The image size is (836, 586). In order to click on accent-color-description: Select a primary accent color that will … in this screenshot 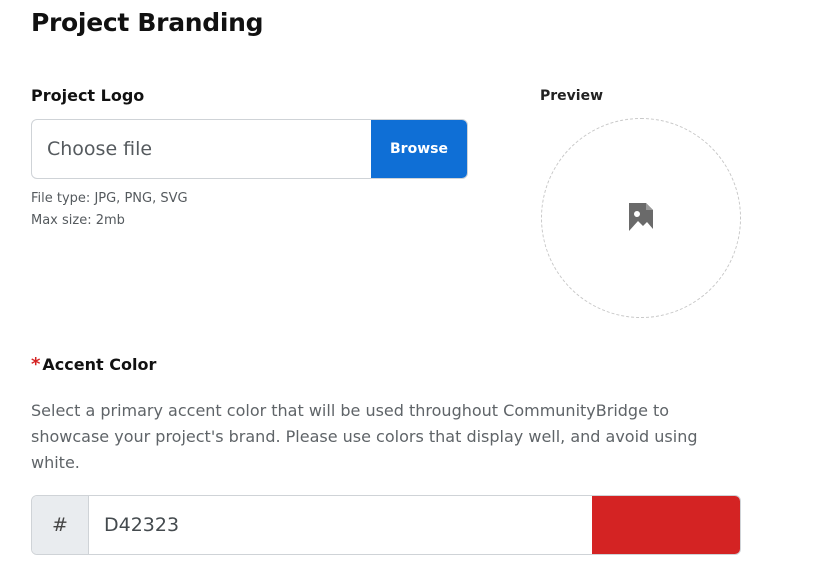, I will do `click(364, 436)`.